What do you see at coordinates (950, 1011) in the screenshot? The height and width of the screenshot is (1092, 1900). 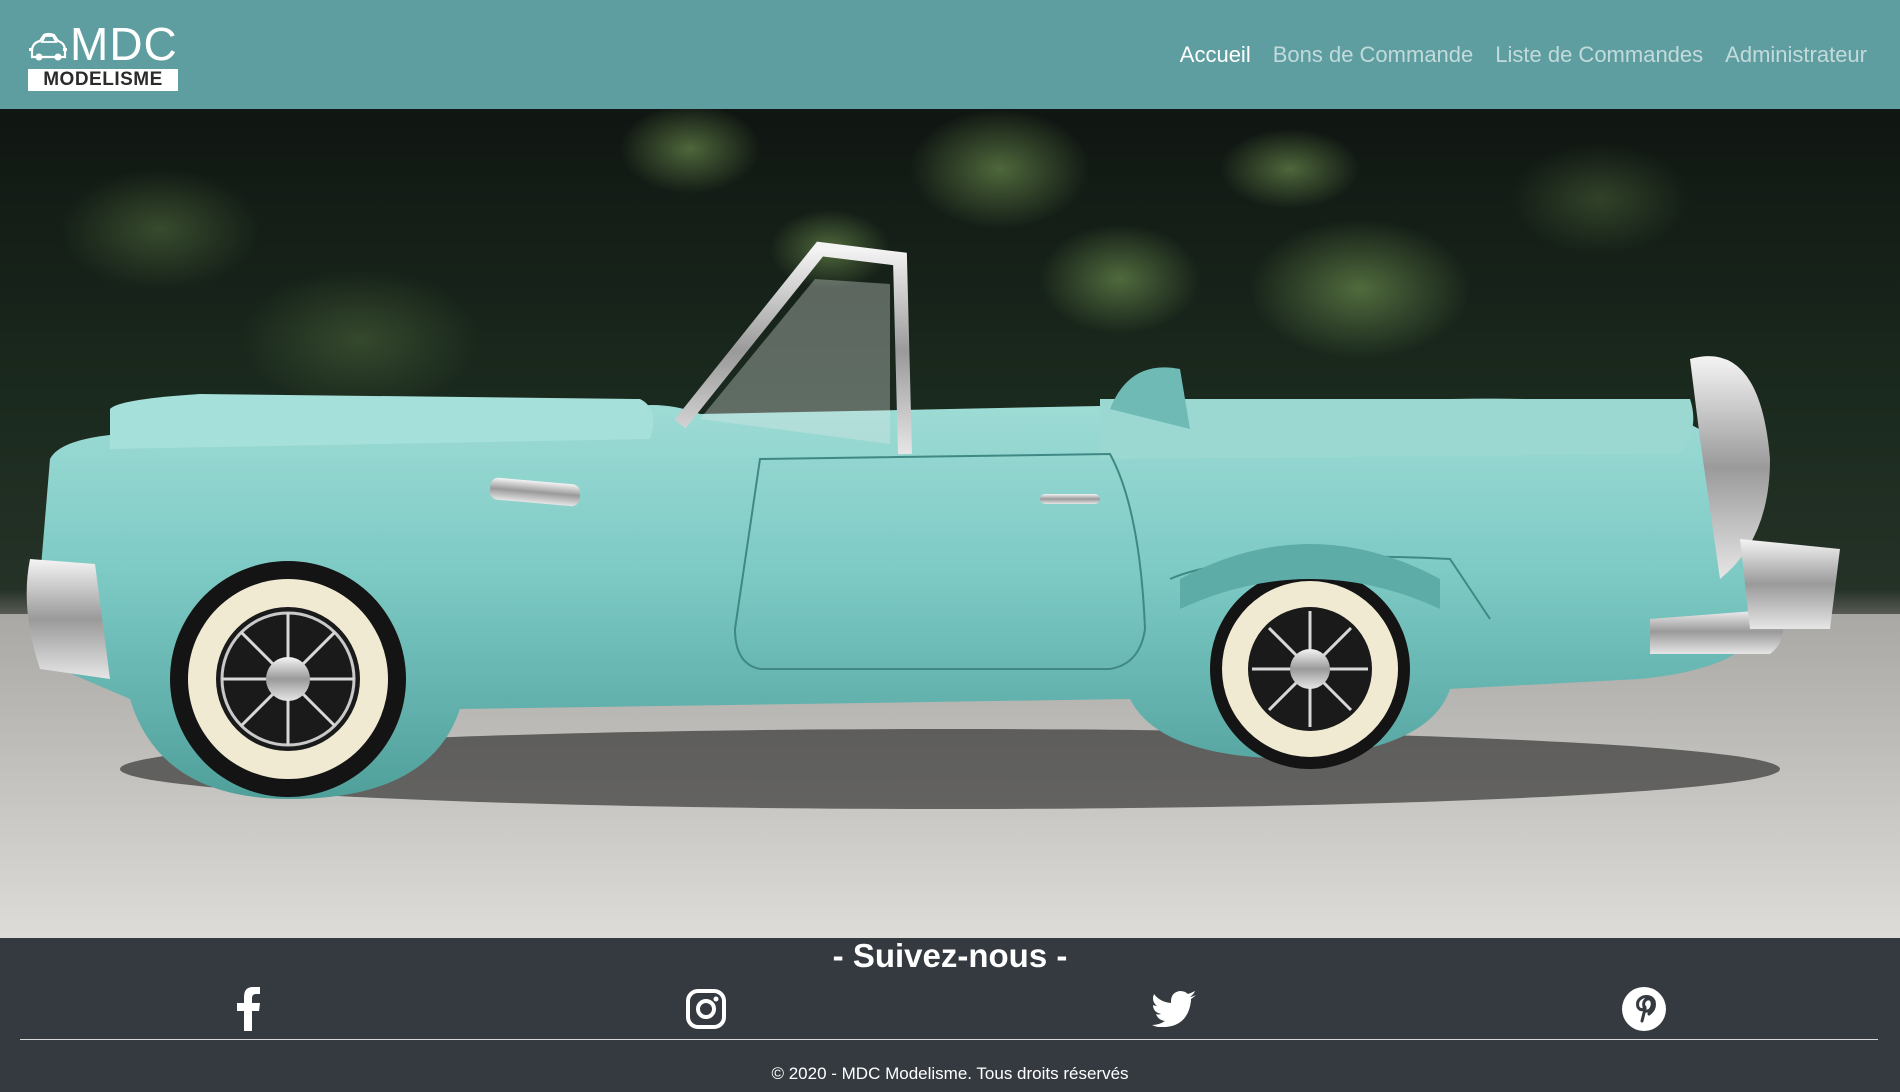 I see `social-links` at bounding box center [950, 1011].